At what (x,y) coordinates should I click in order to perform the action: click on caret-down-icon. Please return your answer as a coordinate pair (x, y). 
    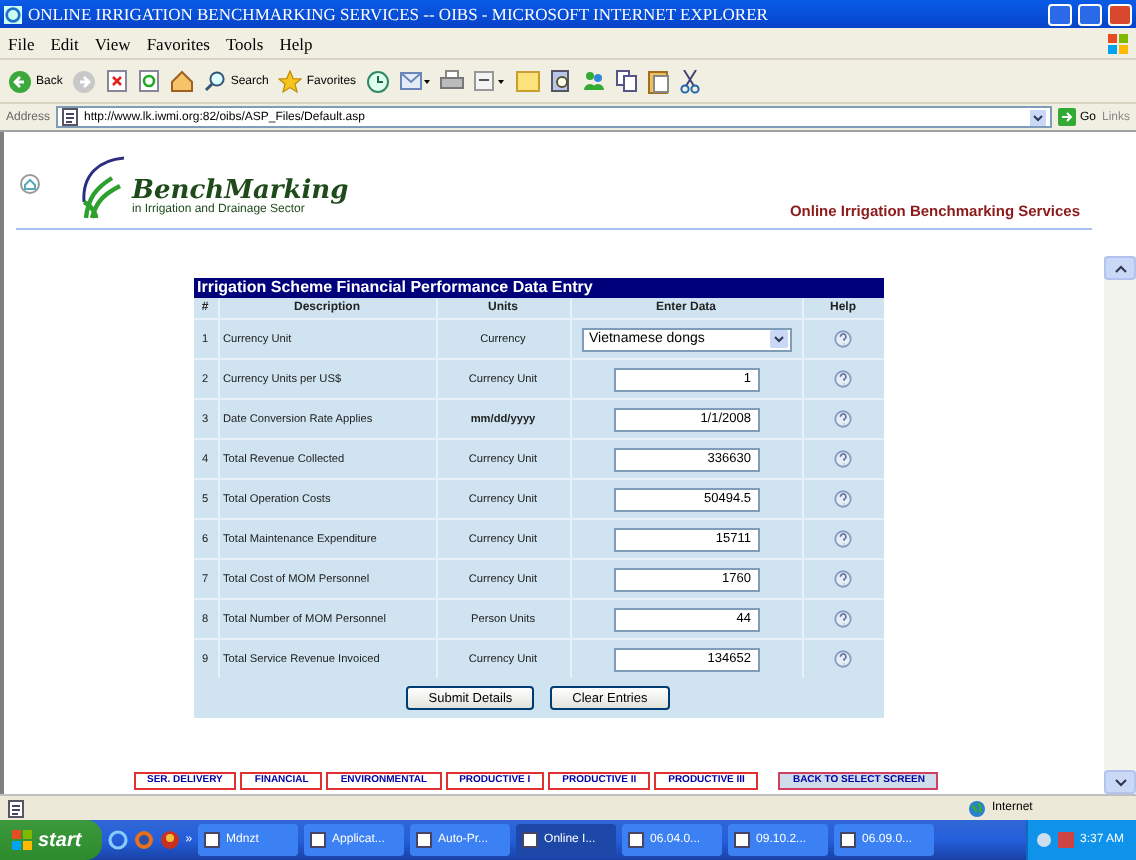
    Looking at the image, I should click on (1120, 782).